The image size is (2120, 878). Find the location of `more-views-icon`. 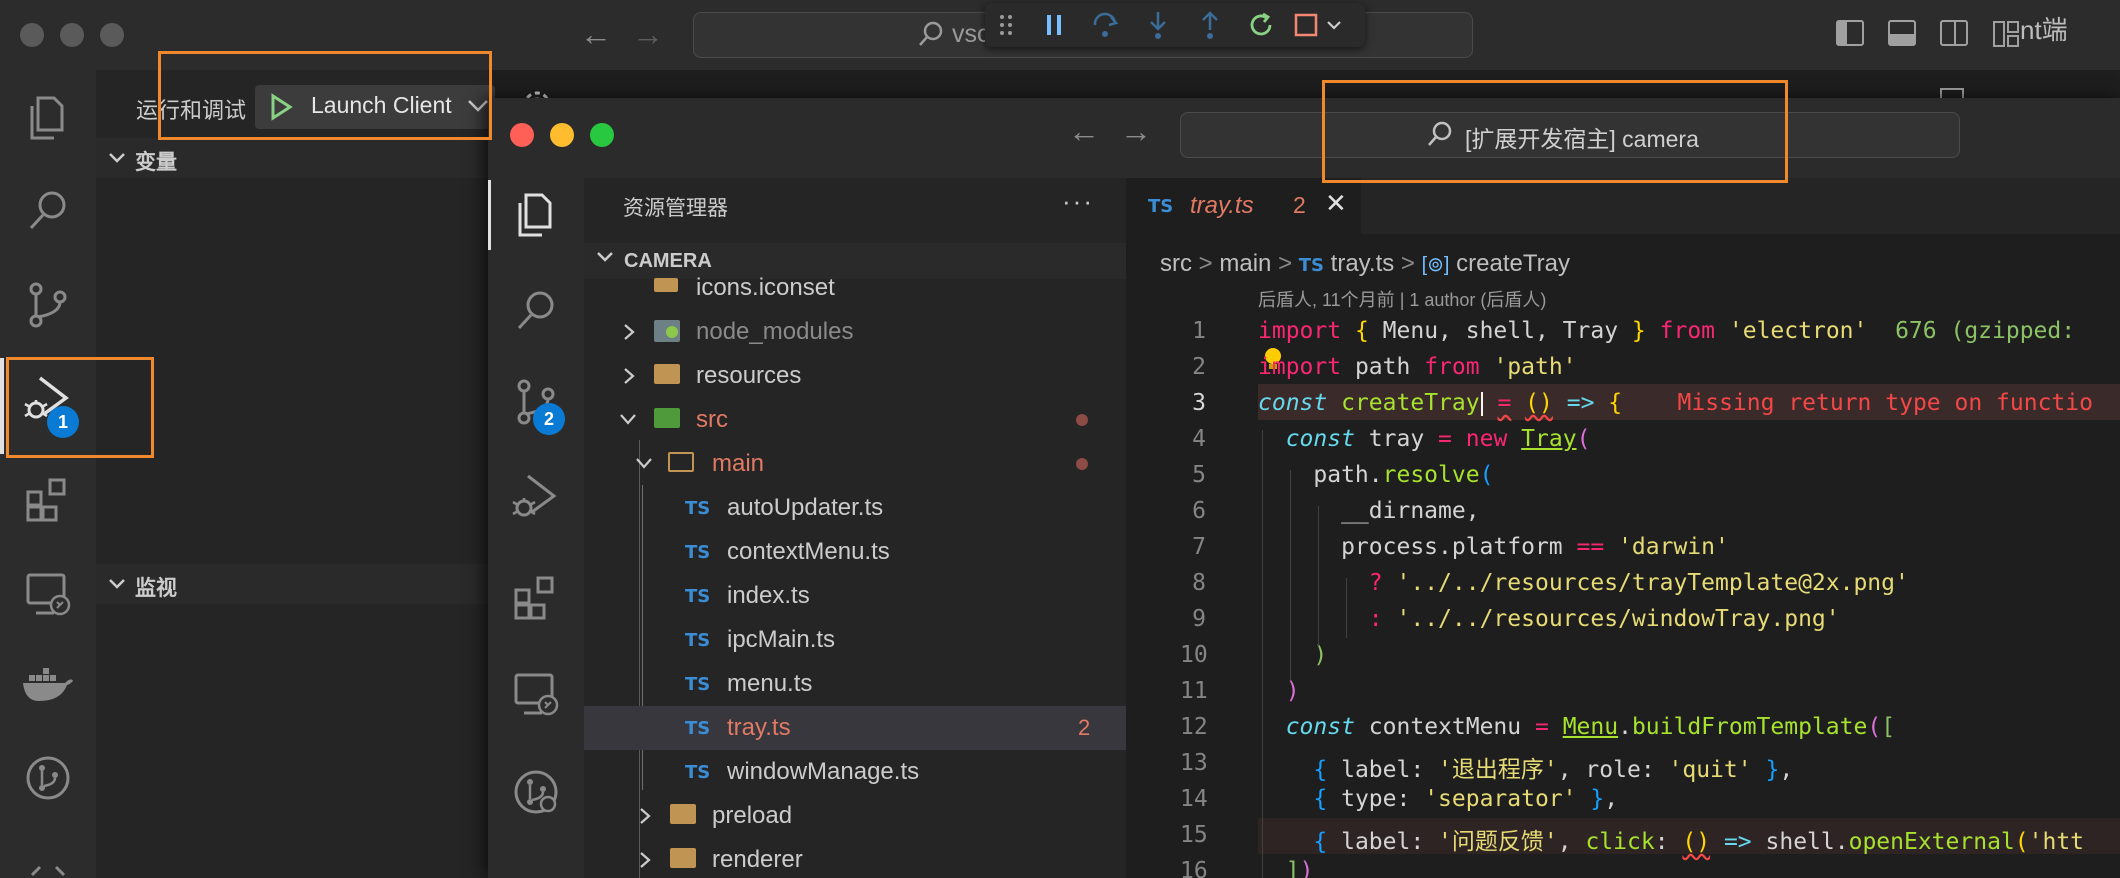

more-views-icon is located at coordinates (48, 866).